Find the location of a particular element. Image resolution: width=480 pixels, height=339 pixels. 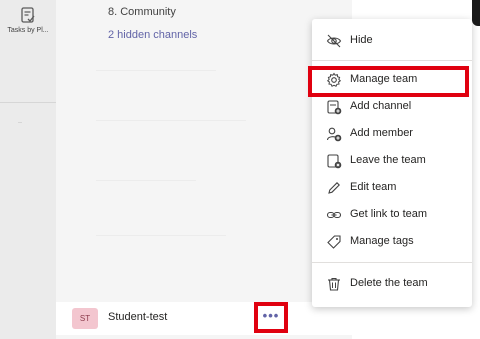

menu-item-add-member: Add member is located at coordinates (392, 134).